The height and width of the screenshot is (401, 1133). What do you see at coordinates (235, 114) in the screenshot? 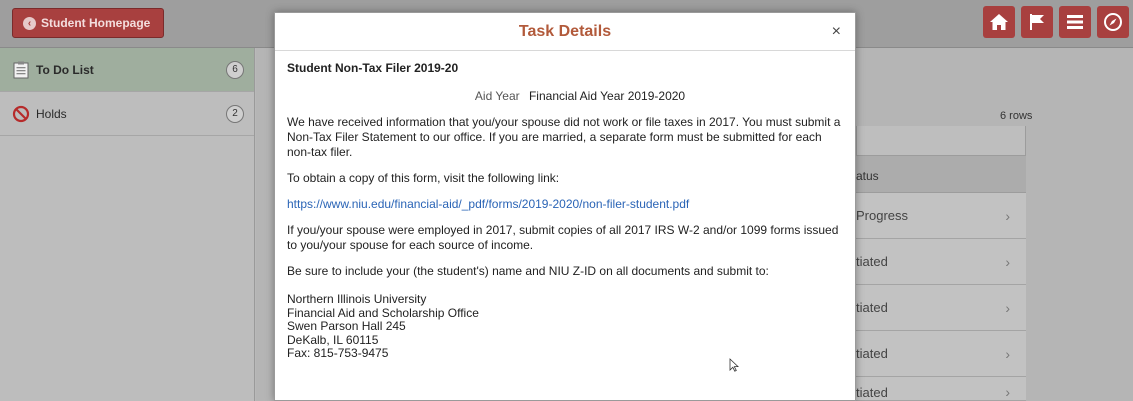
I see `count-badge: 2` at bounding box center [235, 114].